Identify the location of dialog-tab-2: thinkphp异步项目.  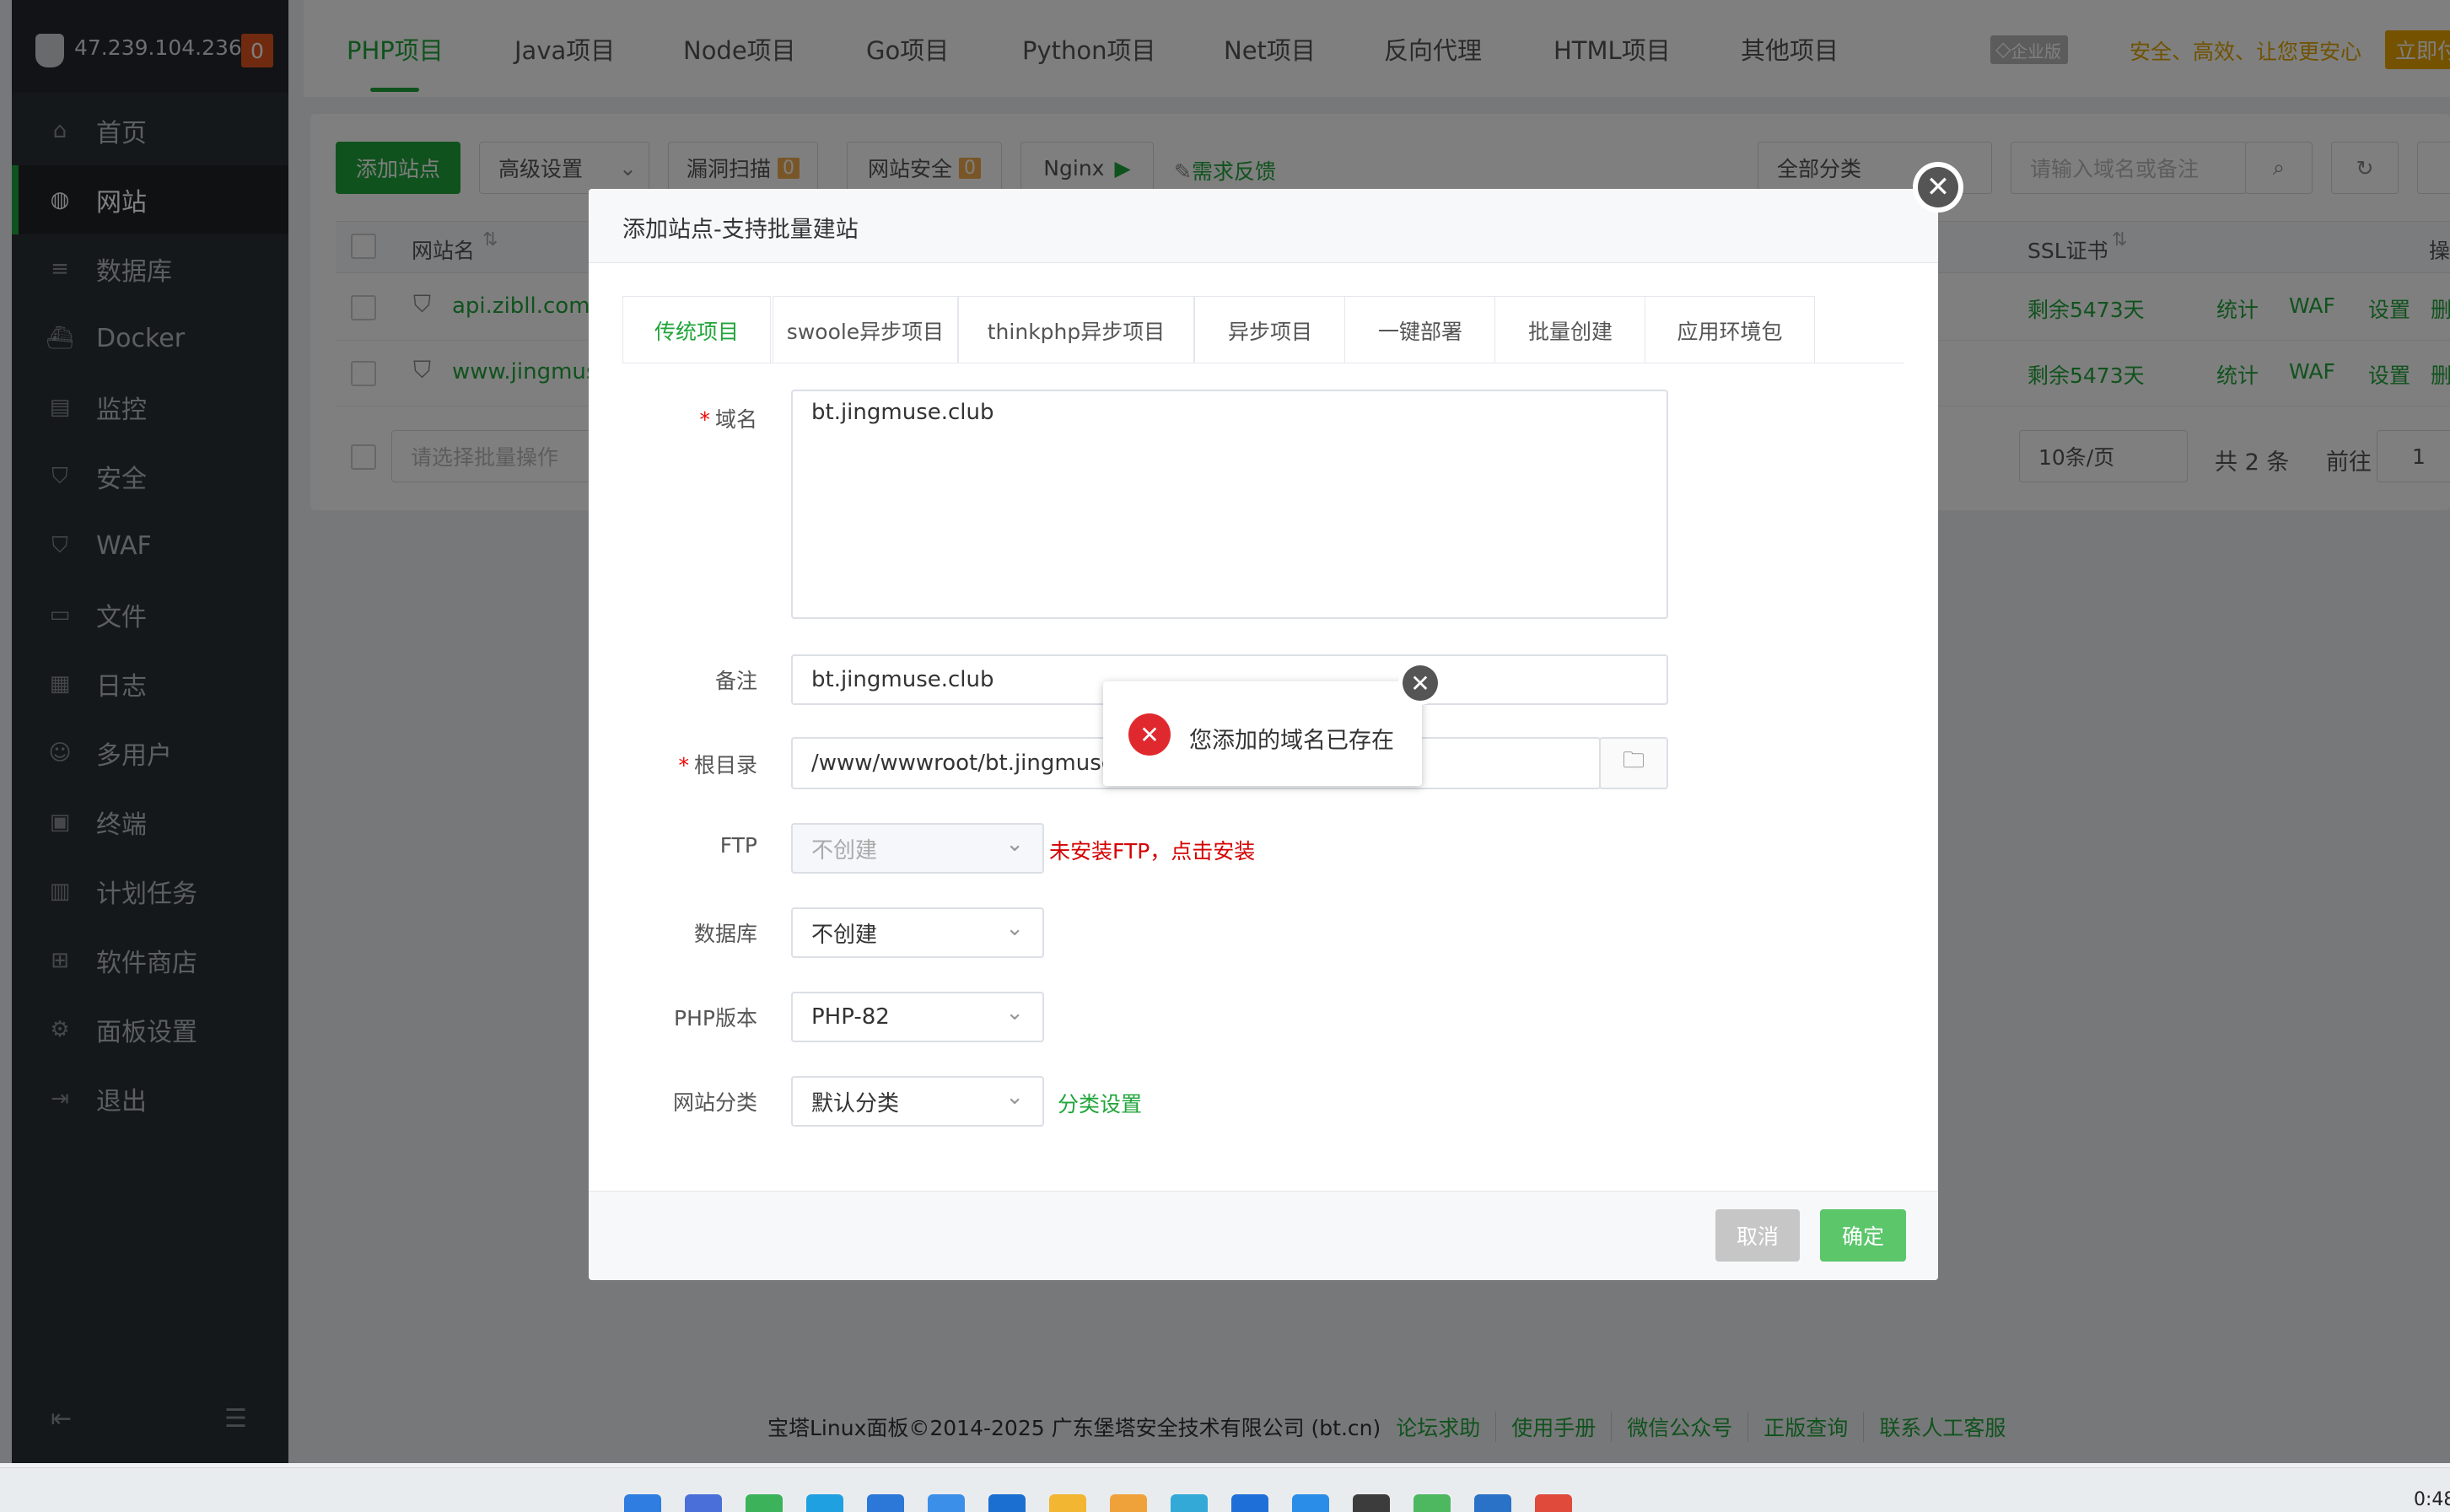
(1076, 330).